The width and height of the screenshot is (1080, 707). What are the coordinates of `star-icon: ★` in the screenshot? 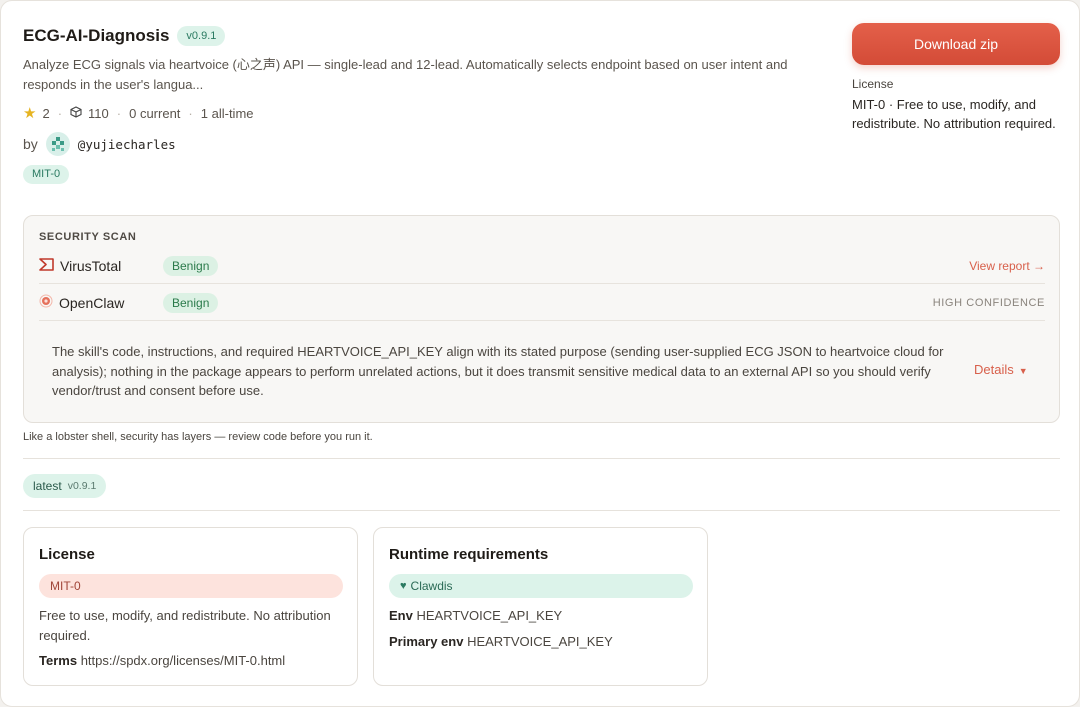 It's located at (29, 113).